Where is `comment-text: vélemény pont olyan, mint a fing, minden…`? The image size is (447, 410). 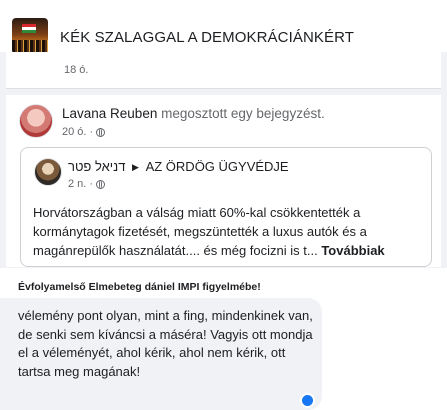 comment-text: vélemény pont olyan, mint a fing, minden… is located at coordinates (165, 343).